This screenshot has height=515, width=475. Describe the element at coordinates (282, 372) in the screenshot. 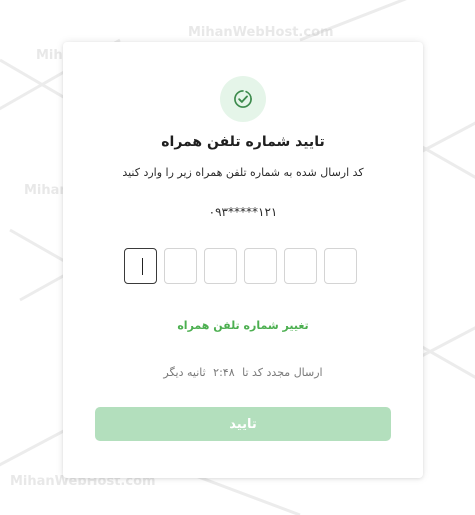

I see `resend-prefix: ارسال مجدد کد تا` at that location.